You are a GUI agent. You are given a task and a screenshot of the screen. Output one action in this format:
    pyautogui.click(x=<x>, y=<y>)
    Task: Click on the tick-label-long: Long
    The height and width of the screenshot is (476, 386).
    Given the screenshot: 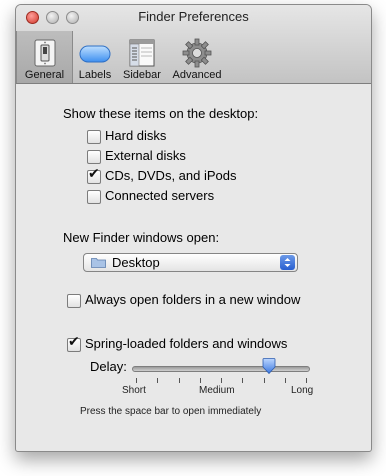 What is the action you would take?
    pyautogui.click(x=302, y=390)
    